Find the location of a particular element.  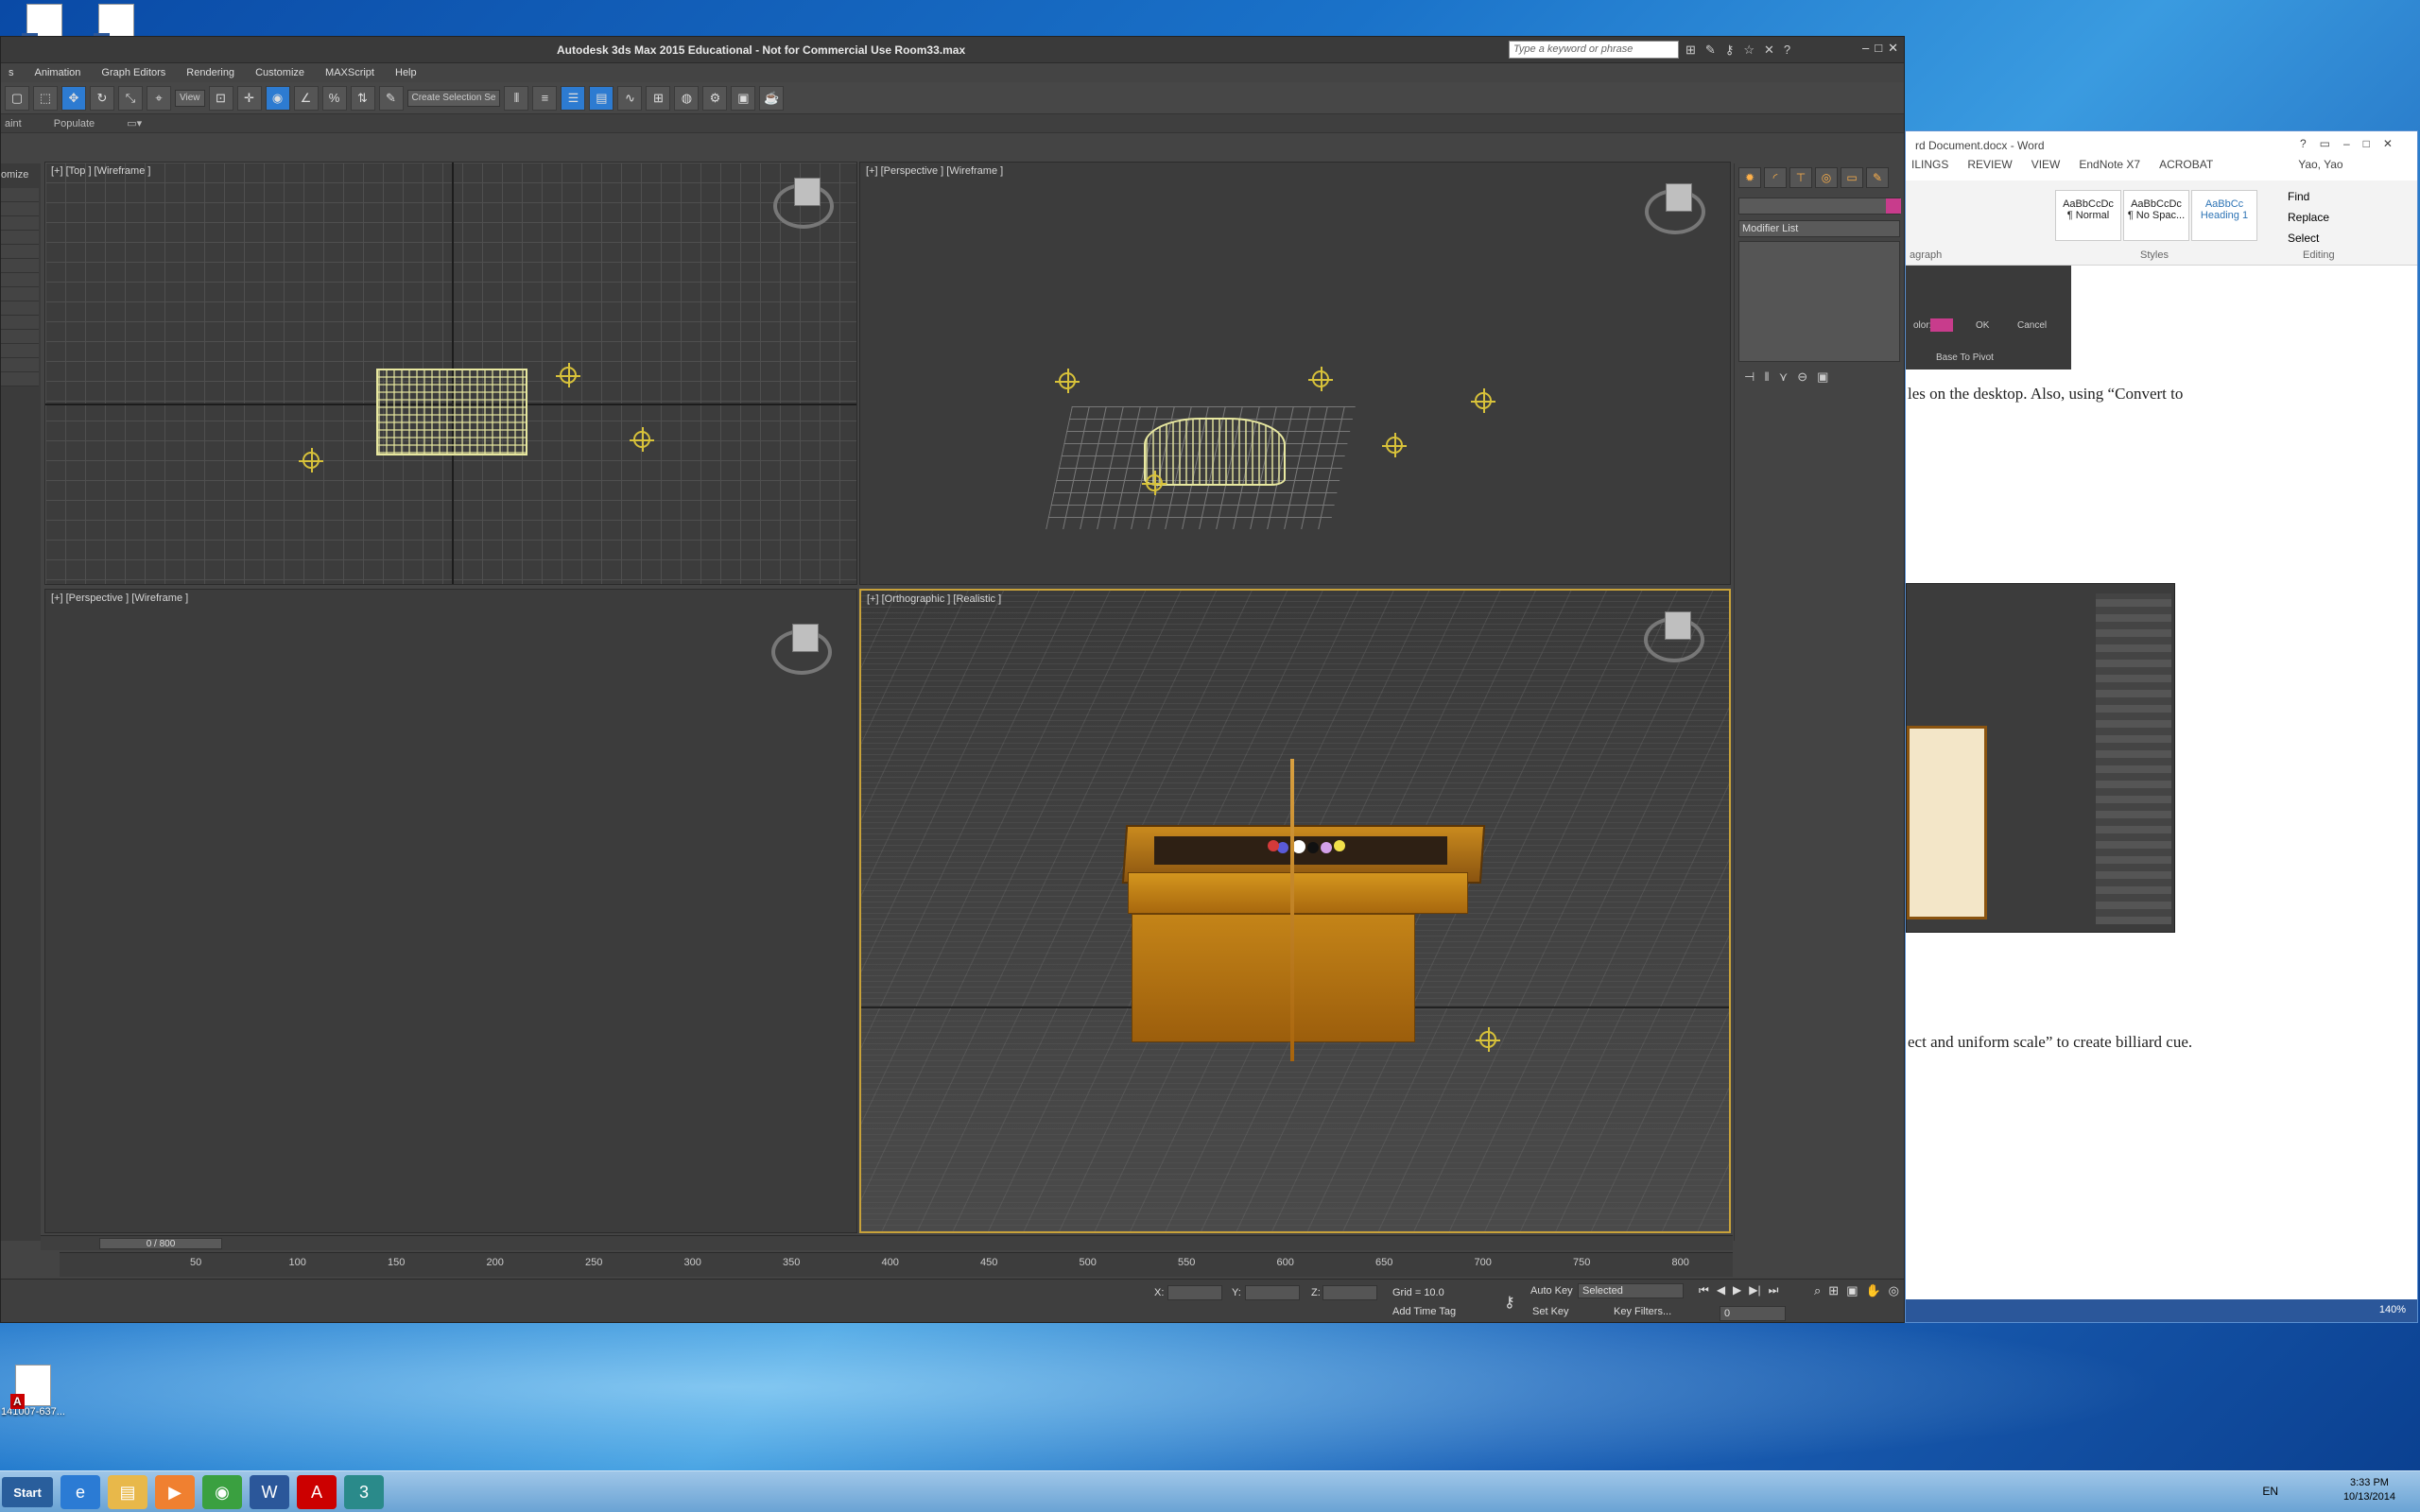

menu-item: s is located at coordinates (11, 72).